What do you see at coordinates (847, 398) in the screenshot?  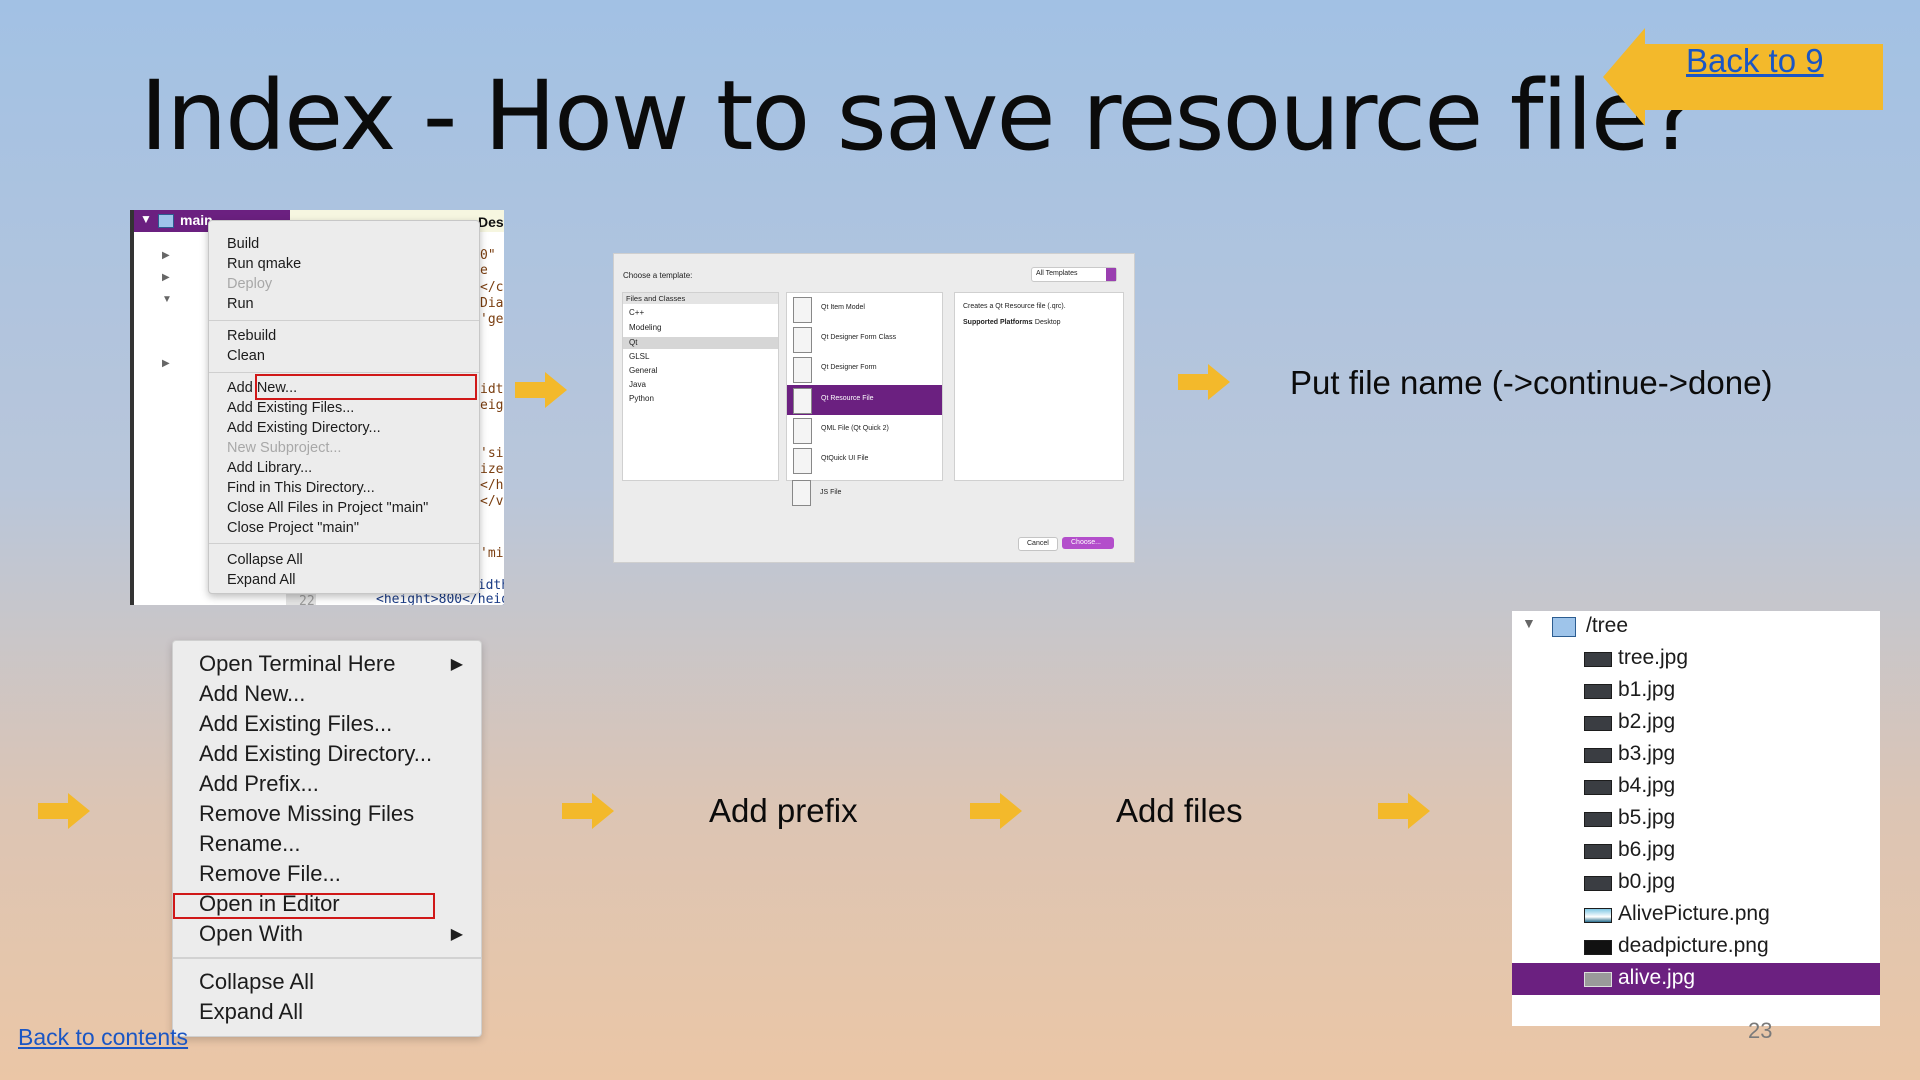 I see `template-item-selected: Qt Resource File` at bounding box center [847, 398].